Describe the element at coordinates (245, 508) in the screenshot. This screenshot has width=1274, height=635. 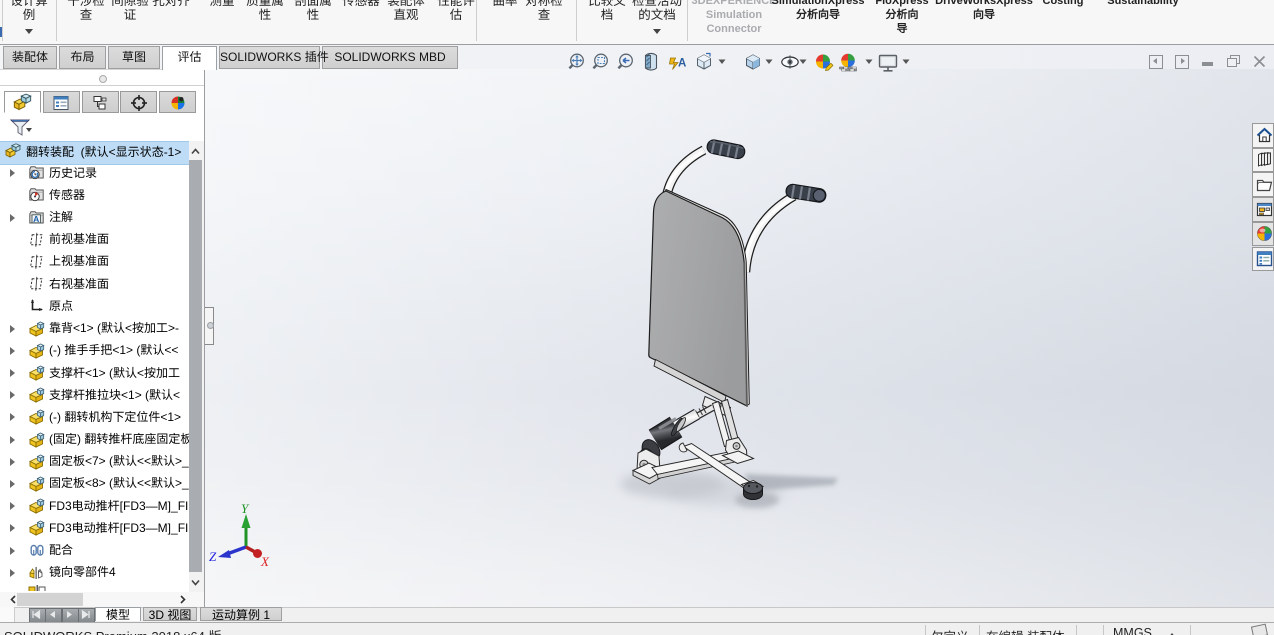
I see `svg-text: Y` at that location.